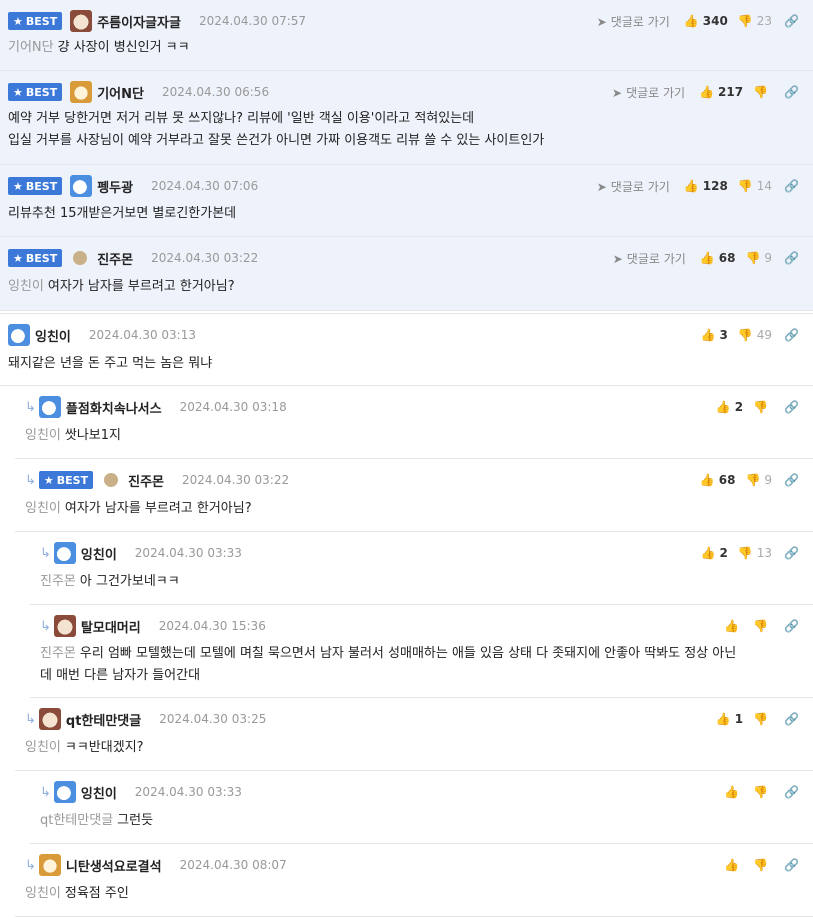 The image size is (813, 918). I want to click on nickname: 펭두광, so click(115, 186).